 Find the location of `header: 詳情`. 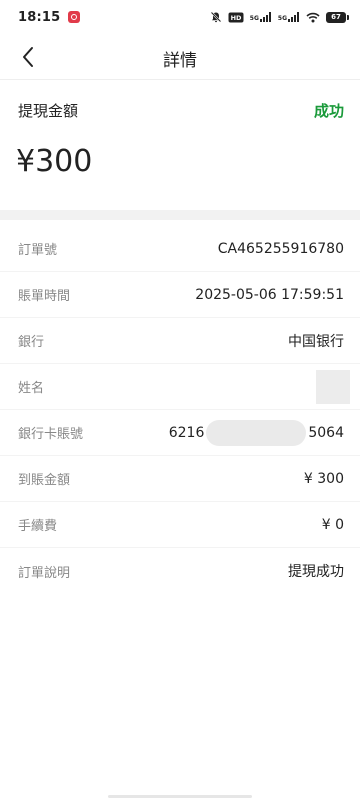

header: 詳情 is located at coordinates (180, 57).